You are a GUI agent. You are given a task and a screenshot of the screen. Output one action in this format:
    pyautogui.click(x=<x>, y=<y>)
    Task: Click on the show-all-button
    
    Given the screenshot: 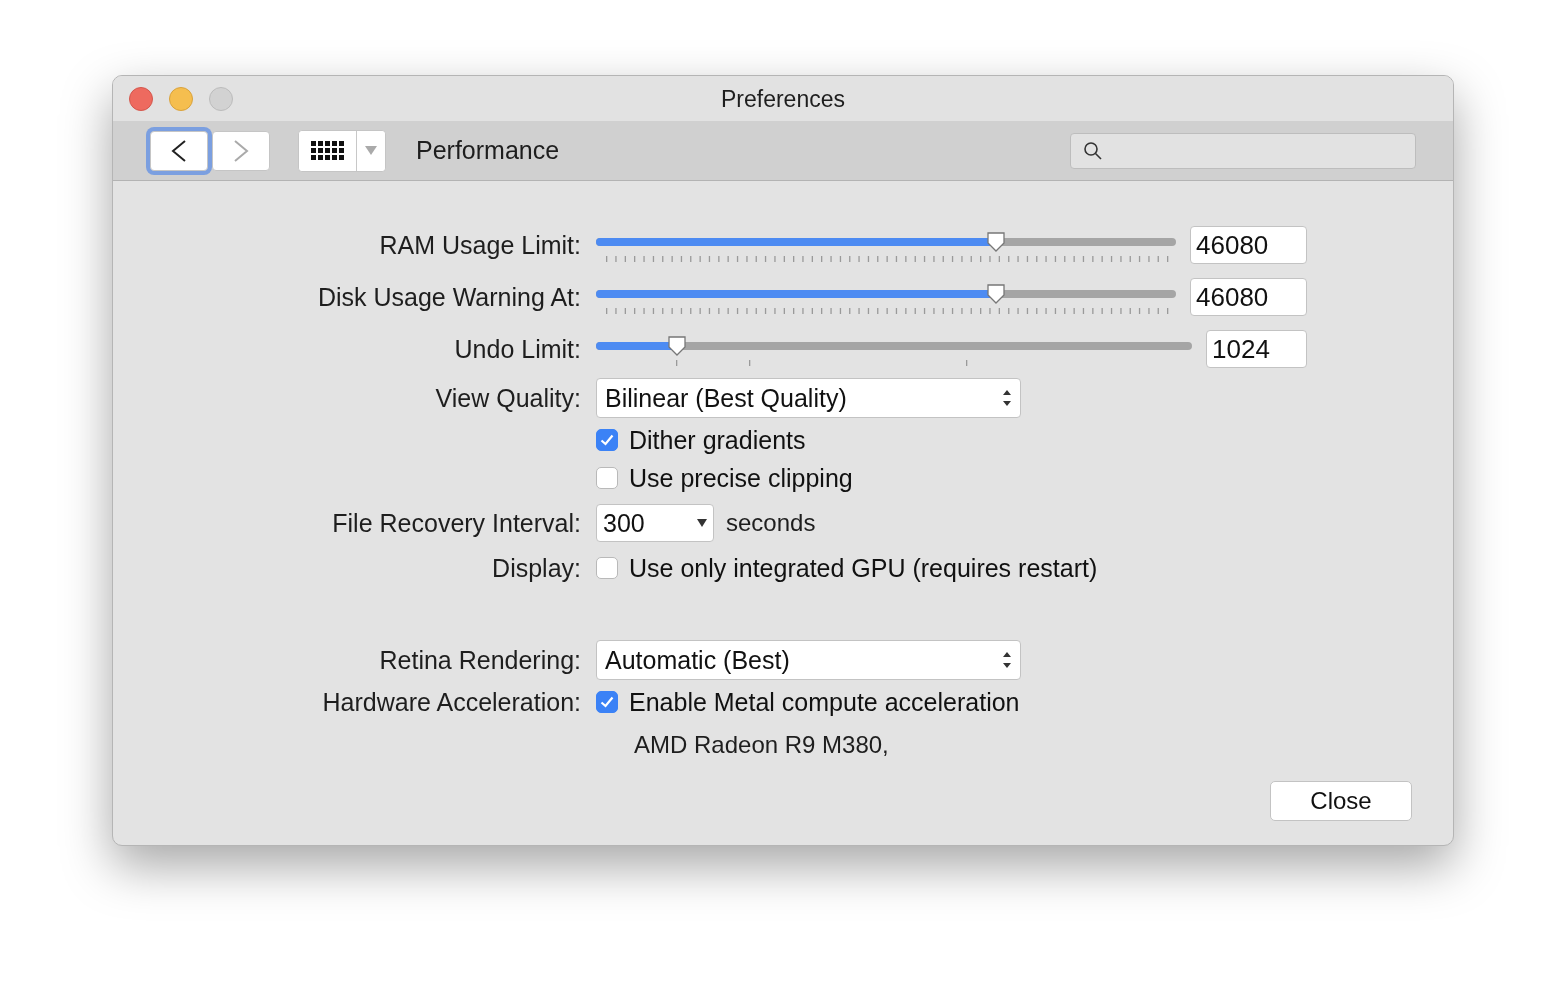 What is the action you would take?
    pyautogui.click(x=328, y=150)
    